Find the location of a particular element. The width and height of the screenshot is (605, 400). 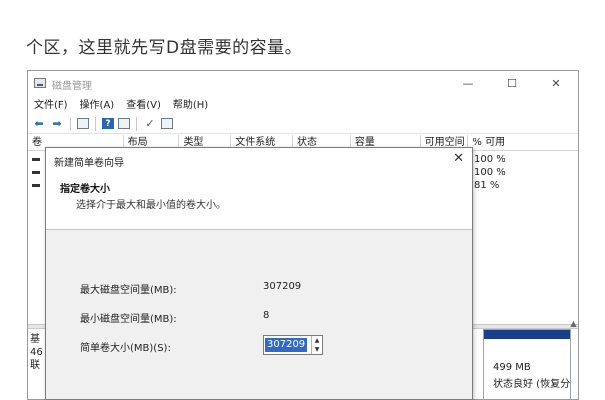

menu-bar: 文件(F) 操作(A) 查看(V) 帮助(H) is located at coordinates (303, 105).